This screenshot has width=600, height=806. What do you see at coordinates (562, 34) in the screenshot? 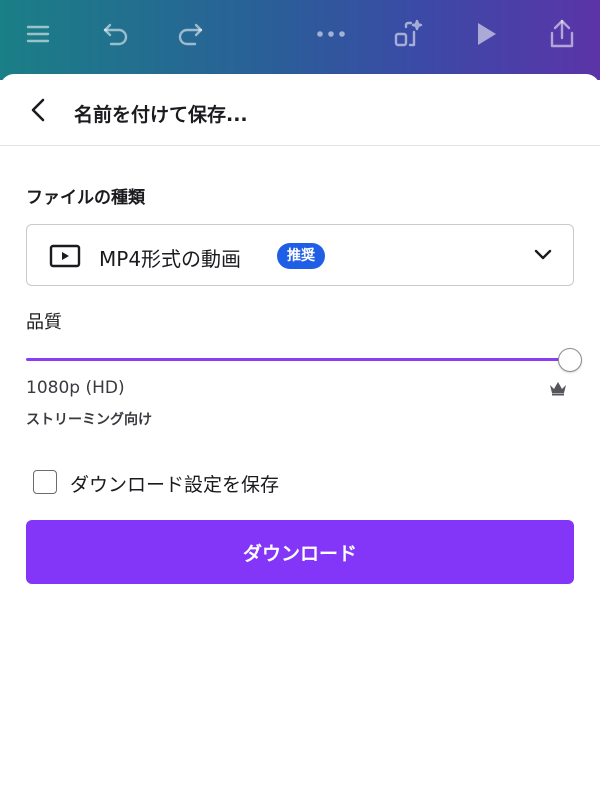
I see `share-icon` at bounding box center [562, 34].